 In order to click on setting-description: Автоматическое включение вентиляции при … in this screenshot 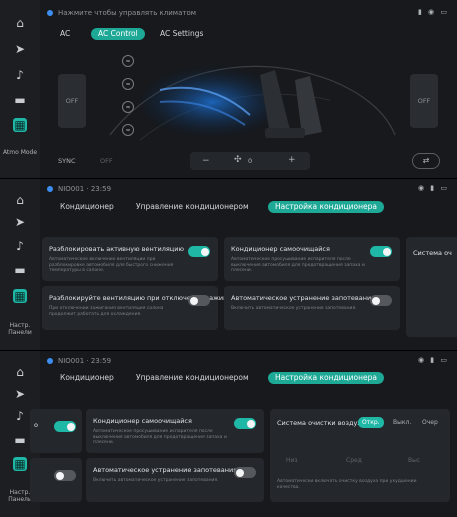, I will do `click(111, 265)`.